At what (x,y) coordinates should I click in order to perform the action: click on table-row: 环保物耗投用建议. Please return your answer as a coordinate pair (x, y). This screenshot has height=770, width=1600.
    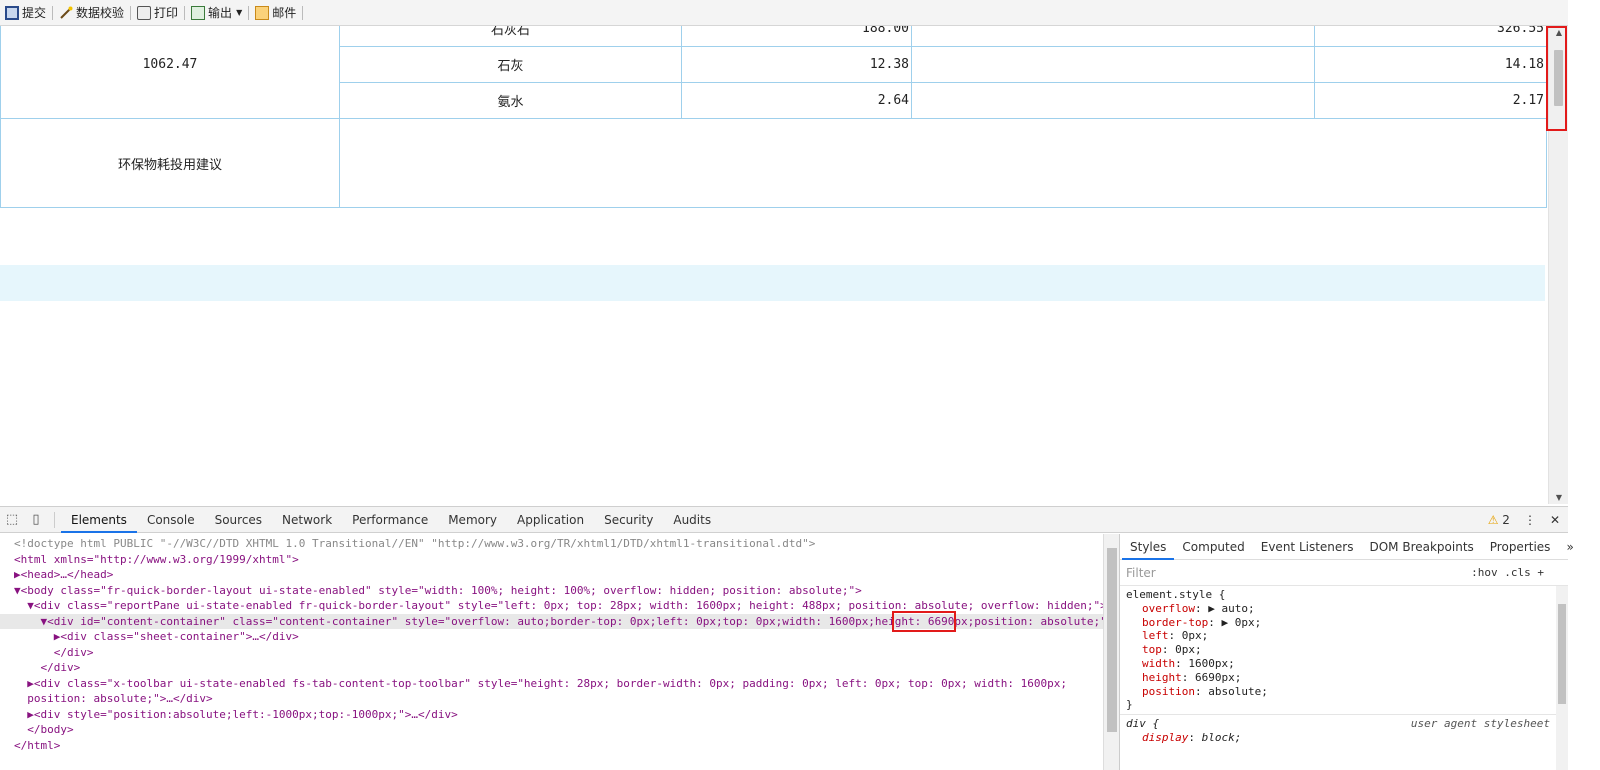
    Looking at the image, I should click on (773, 163).